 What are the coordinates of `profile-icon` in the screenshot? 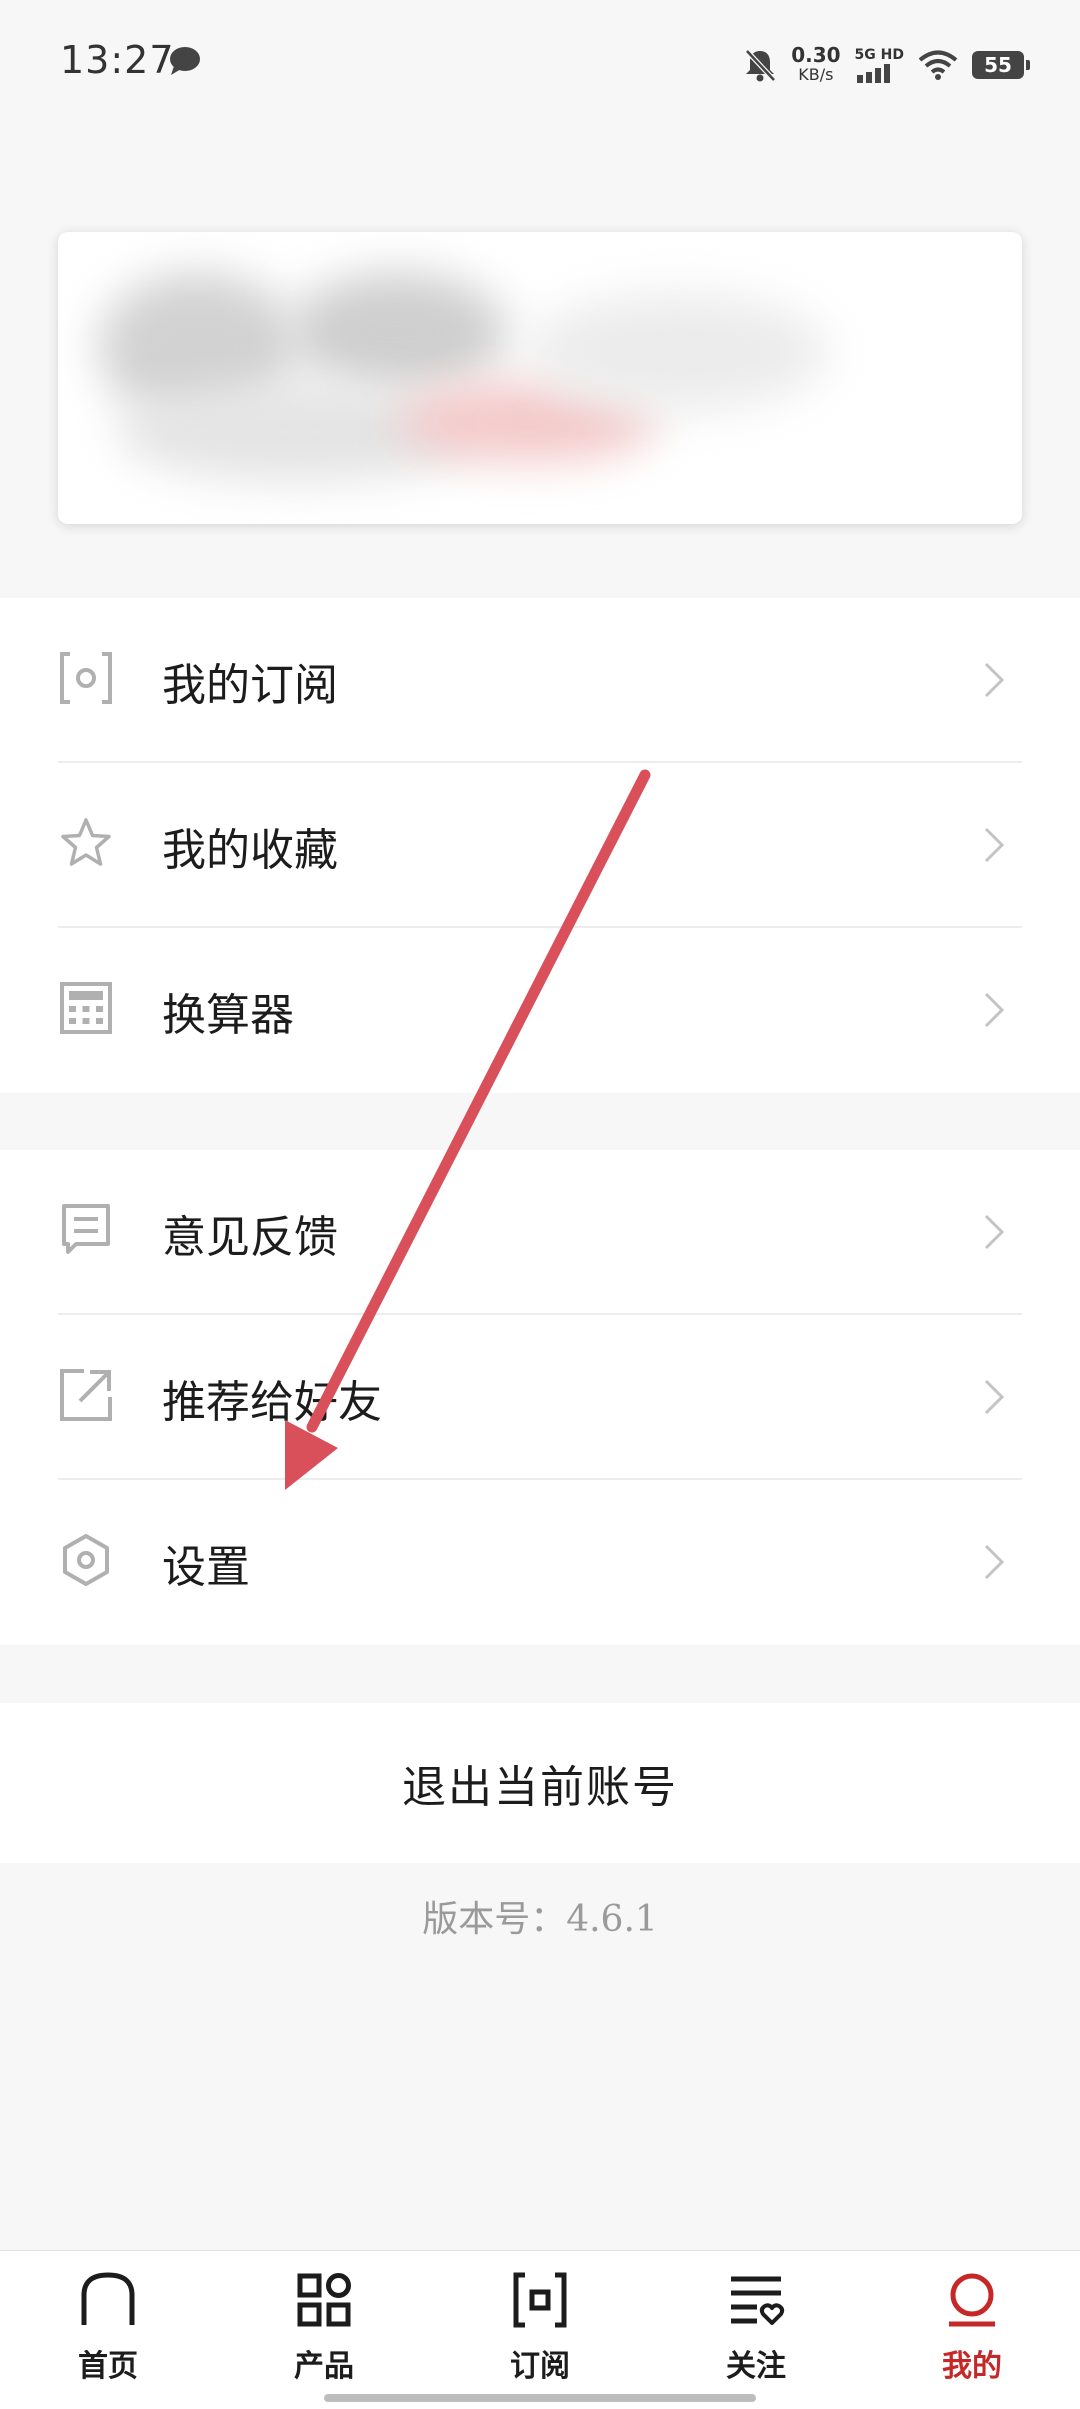 It's located at (972, 2300).